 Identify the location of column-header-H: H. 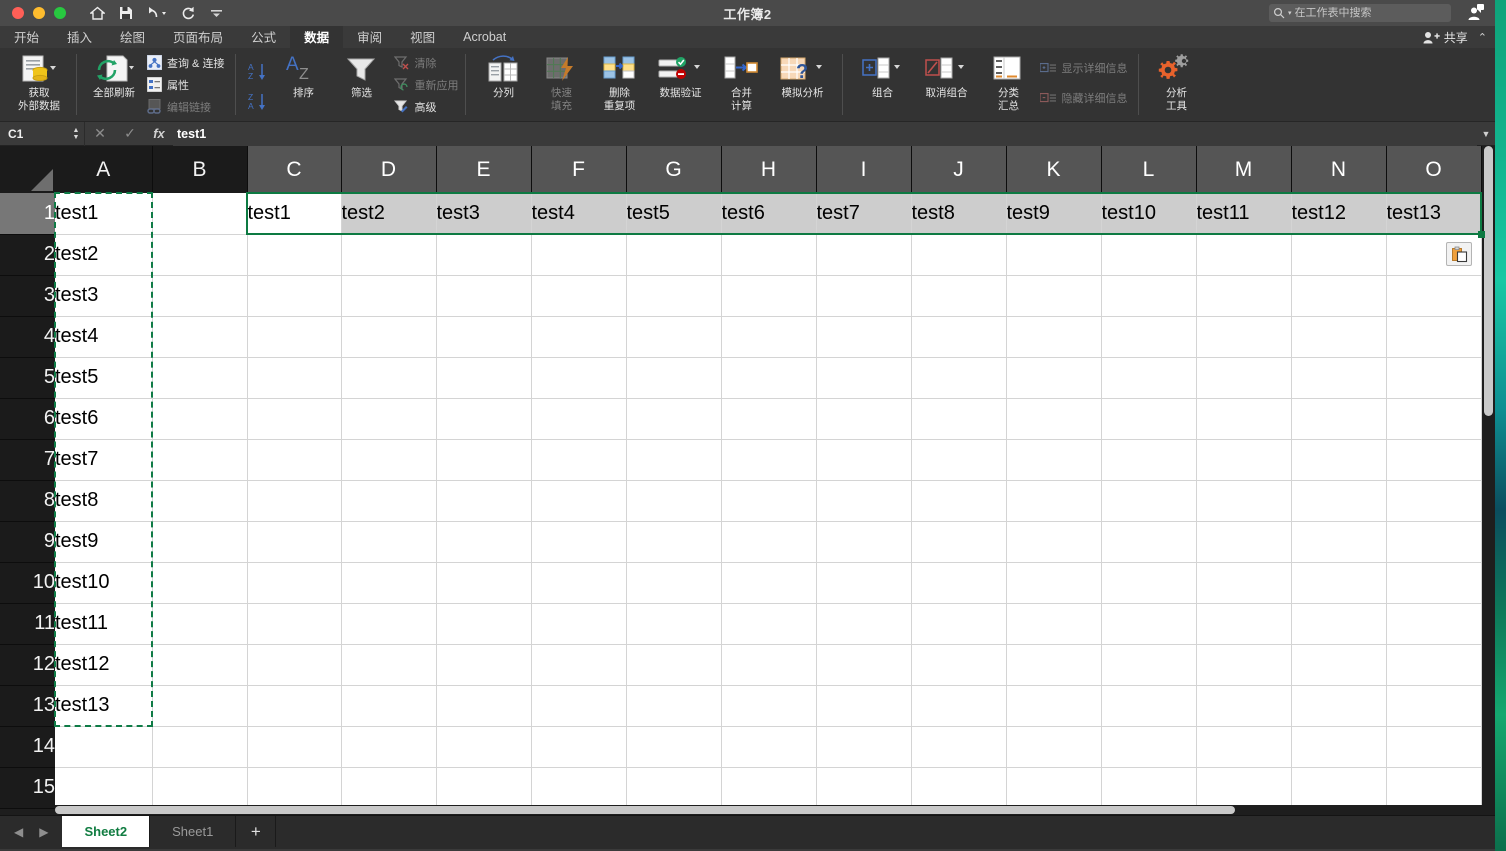
(769, 169).